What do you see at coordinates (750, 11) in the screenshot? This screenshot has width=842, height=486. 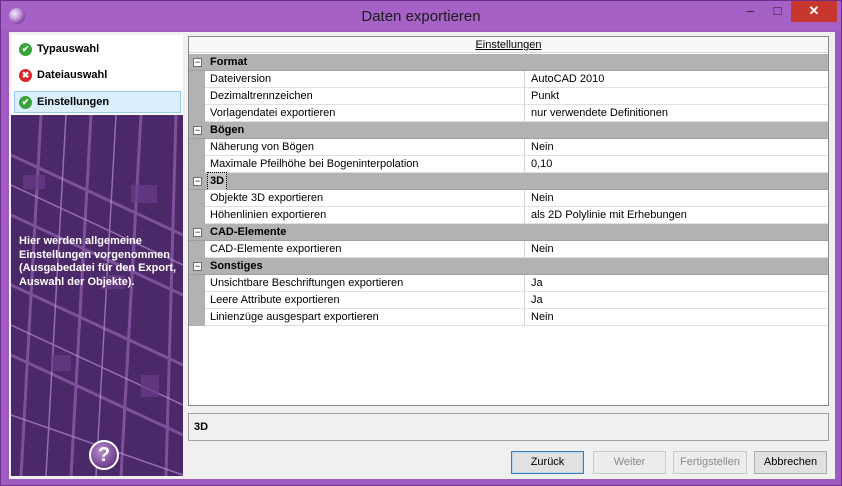 I see `minimize-button: –` at bounding box center [750, 11].